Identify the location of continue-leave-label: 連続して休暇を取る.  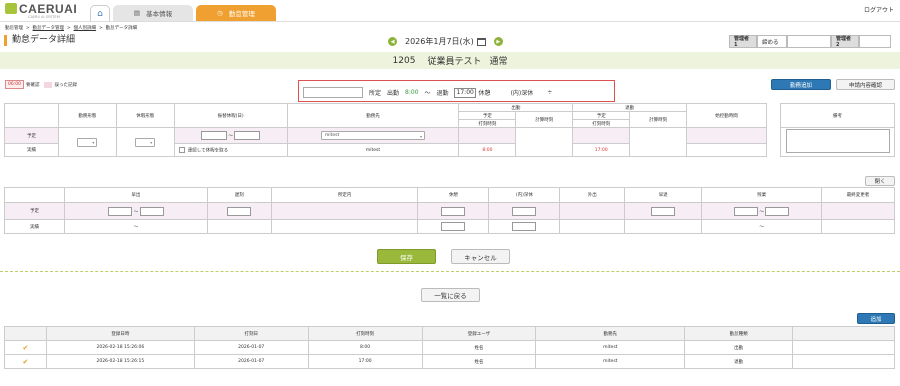
(208, 151).